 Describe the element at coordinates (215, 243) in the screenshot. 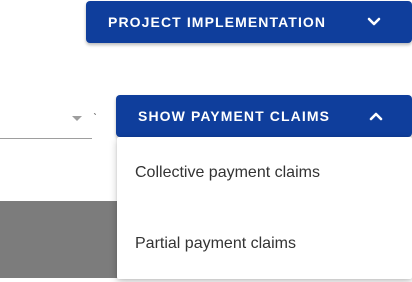

I see `menu-item-label: Partial payment claims` at that location.